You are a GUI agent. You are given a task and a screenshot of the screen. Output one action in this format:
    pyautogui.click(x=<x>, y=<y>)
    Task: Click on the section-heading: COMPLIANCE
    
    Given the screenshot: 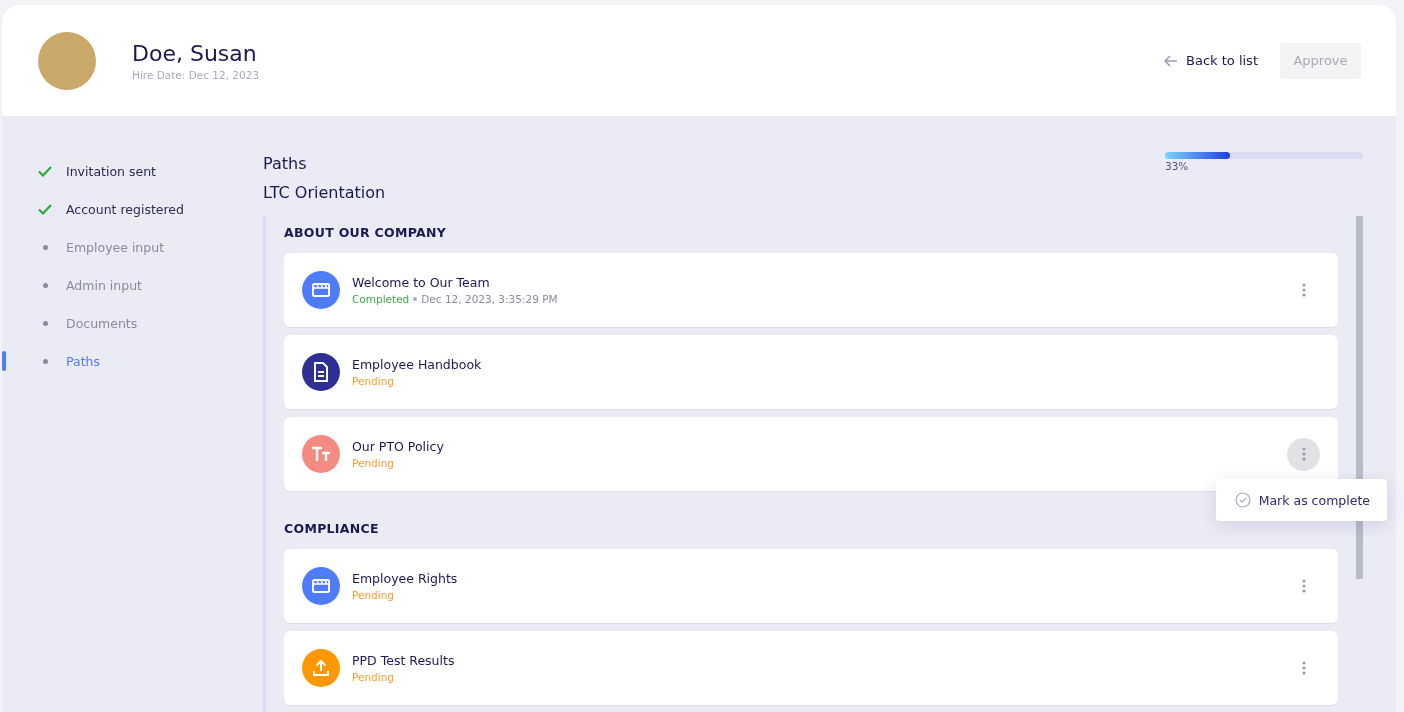 What is the action you would take?
    pyautogui.click(x=332, y=528)
    